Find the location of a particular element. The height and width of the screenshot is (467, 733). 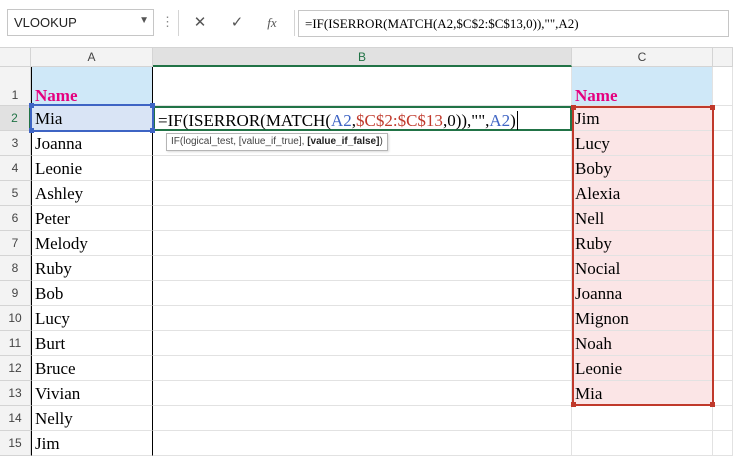

formula-part-p5: ,0)),"", is located at coordinates (466, 120).